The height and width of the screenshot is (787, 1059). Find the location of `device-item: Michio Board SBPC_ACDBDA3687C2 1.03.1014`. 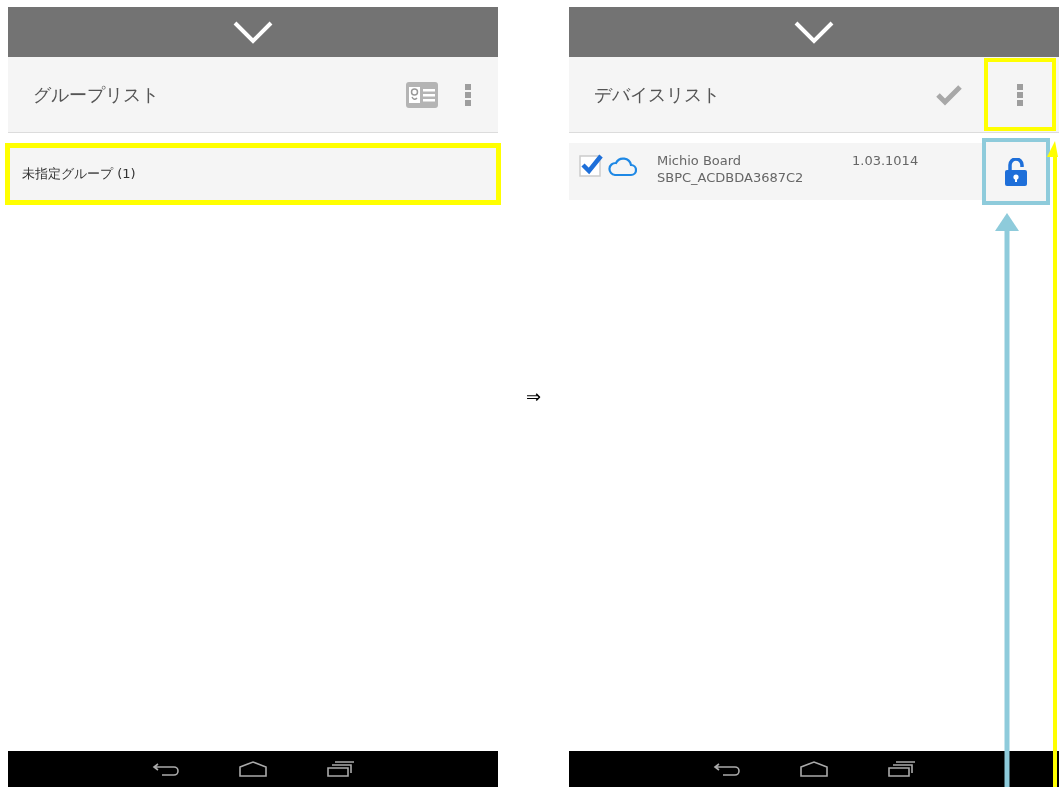

device-item: Michio Board SBPC_ACDBDA3687C2 1.03.1014 is located at coordinates (775, 171).